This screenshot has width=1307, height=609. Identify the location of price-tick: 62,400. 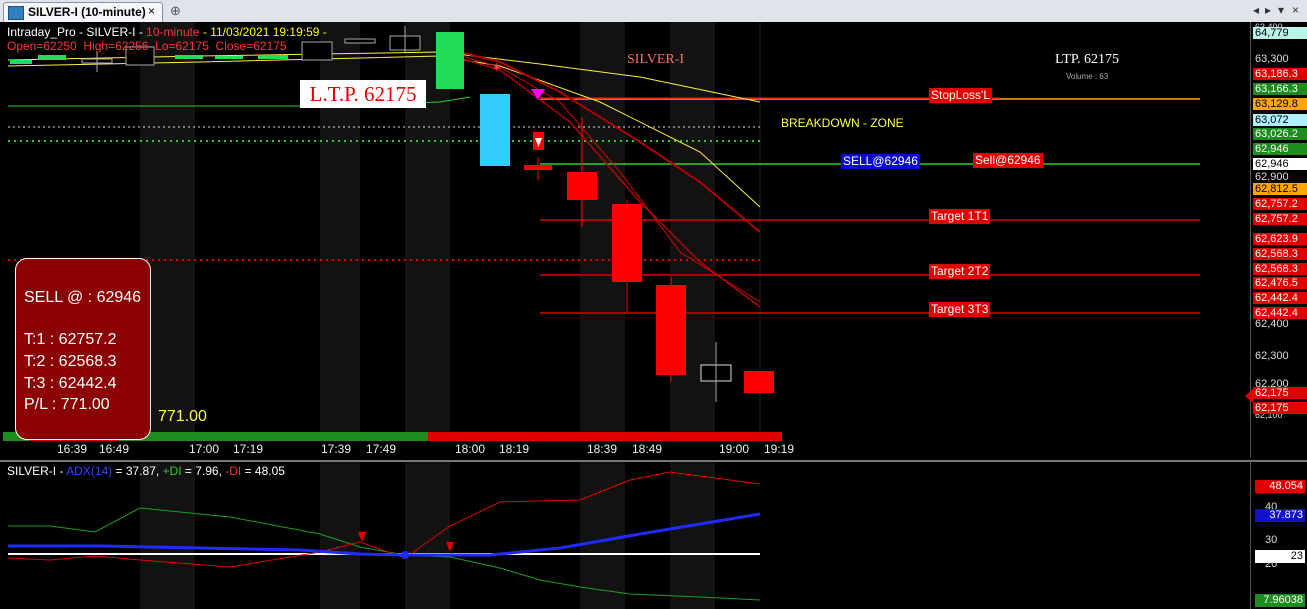
(1272, 324).